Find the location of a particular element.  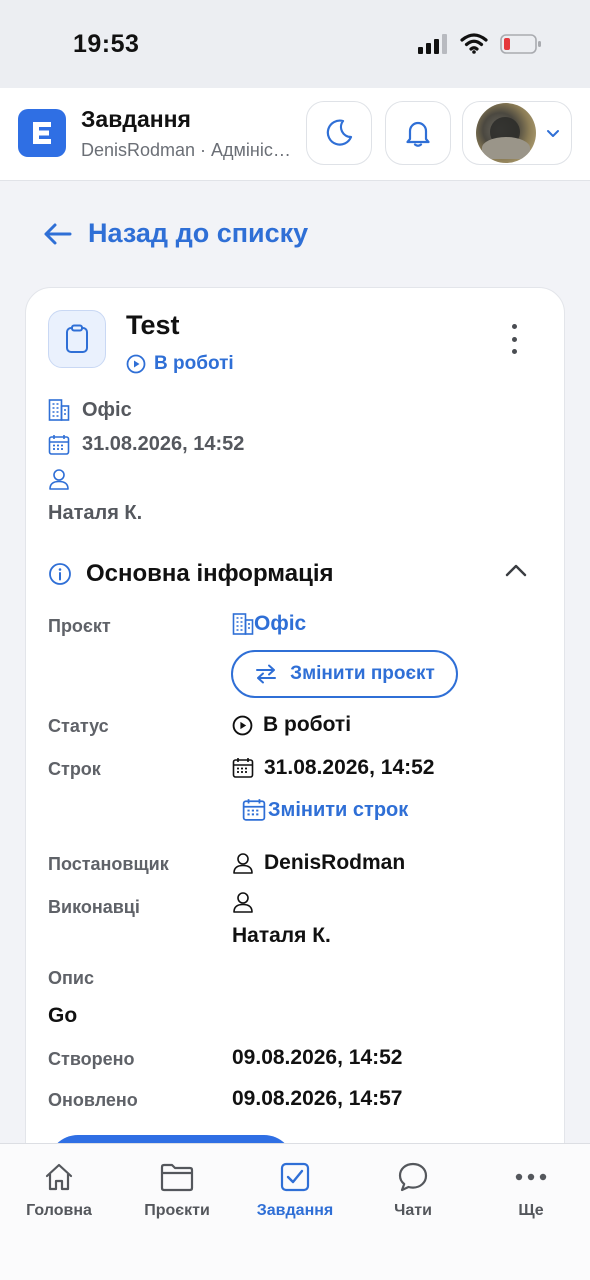

nav-tasks-label: Завдання is located at coordinates (295, 1210).